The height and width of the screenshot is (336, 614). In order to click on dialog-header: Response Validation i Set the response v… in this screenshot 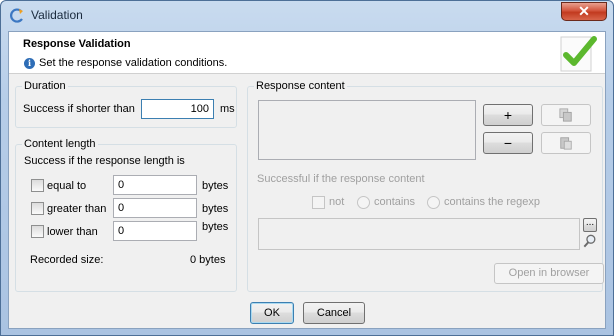, I will do `click(307, 53)`.